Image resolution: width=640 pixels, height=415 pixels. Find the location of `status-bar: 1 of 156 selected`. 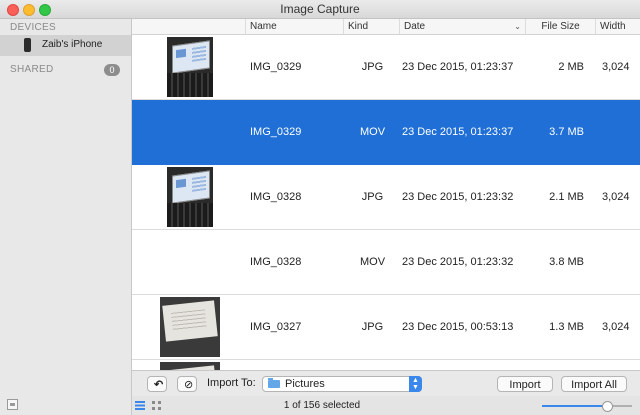

status-bar: 1 of 156 selected is located at coordinates (386, 405).